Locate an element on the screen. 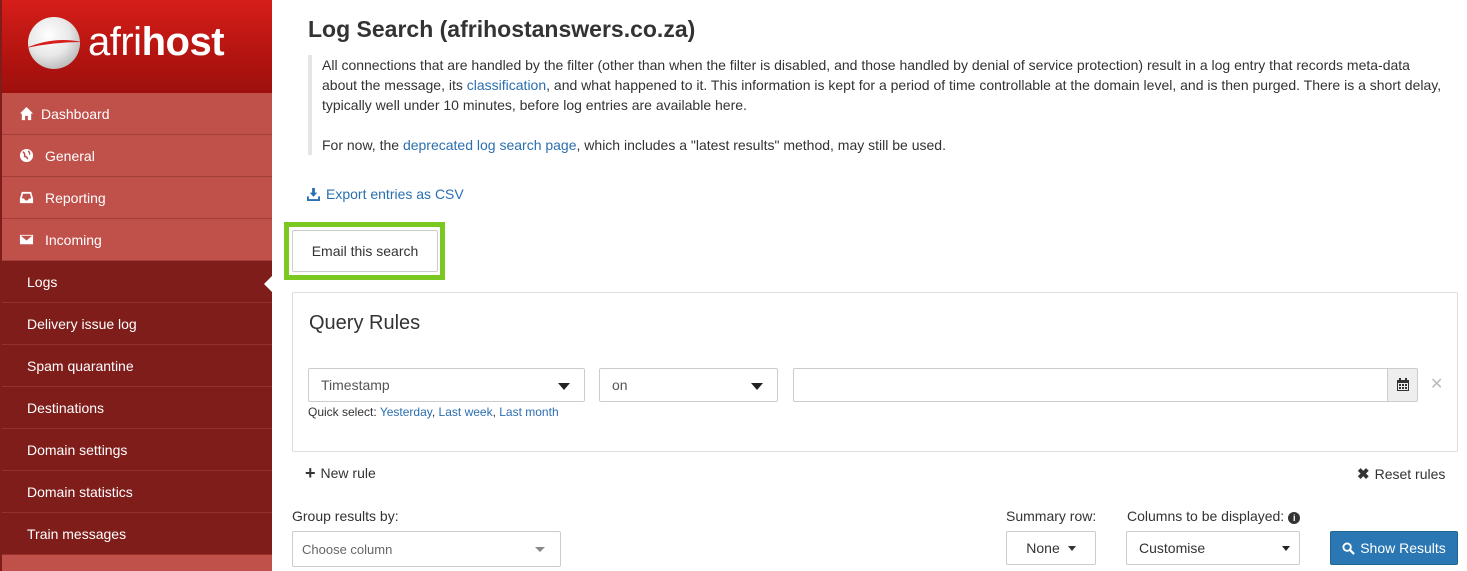  sidebar-item-label: Spam quarantine is located at coordinates (80, 365).